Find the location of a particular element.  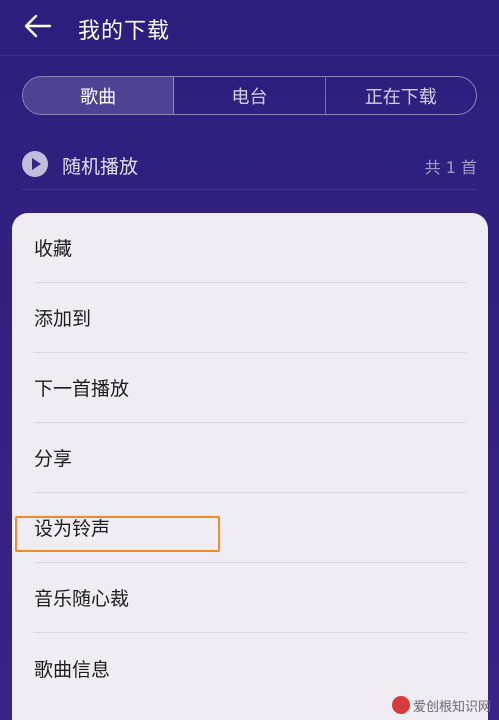

menu-item-label: 分享 is located at coordinates (53, 459).